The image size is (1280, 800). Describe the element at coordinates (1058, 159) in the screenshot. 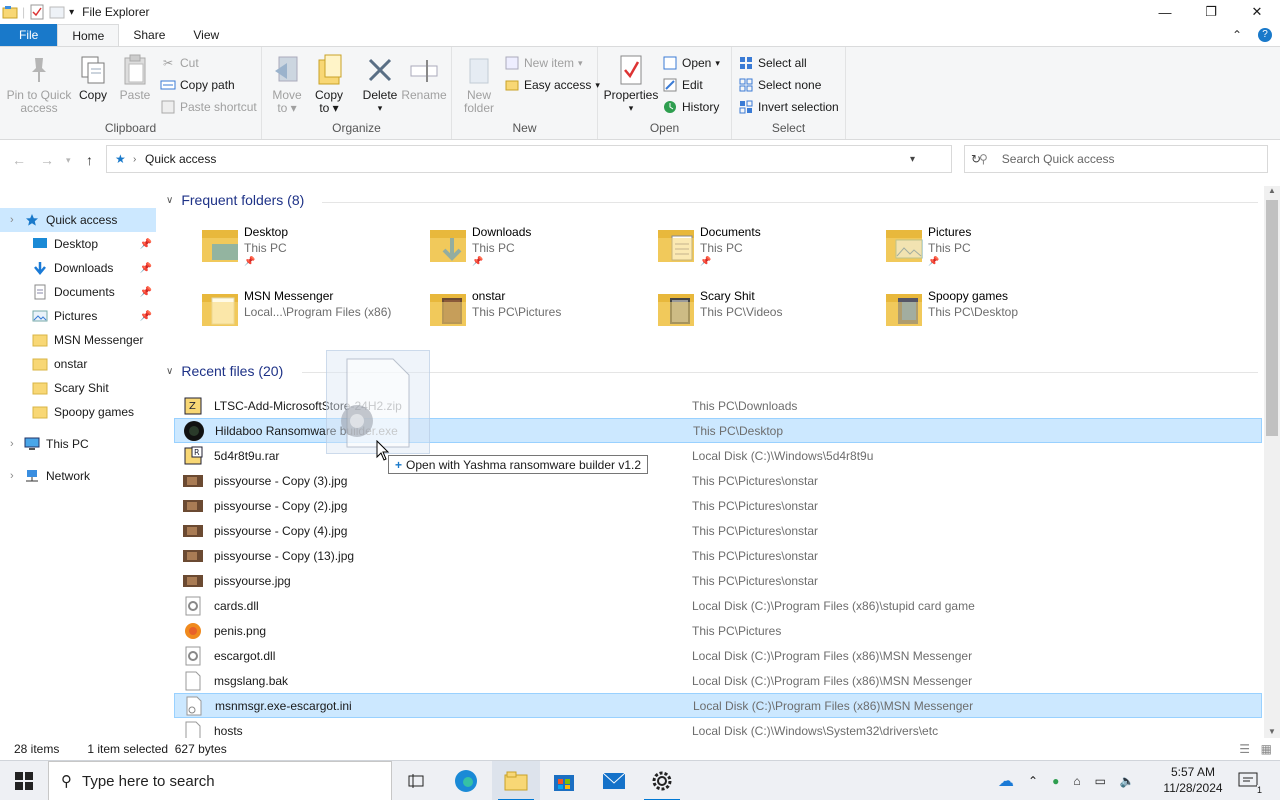

I see `search-input: Search Quick access` at that location.